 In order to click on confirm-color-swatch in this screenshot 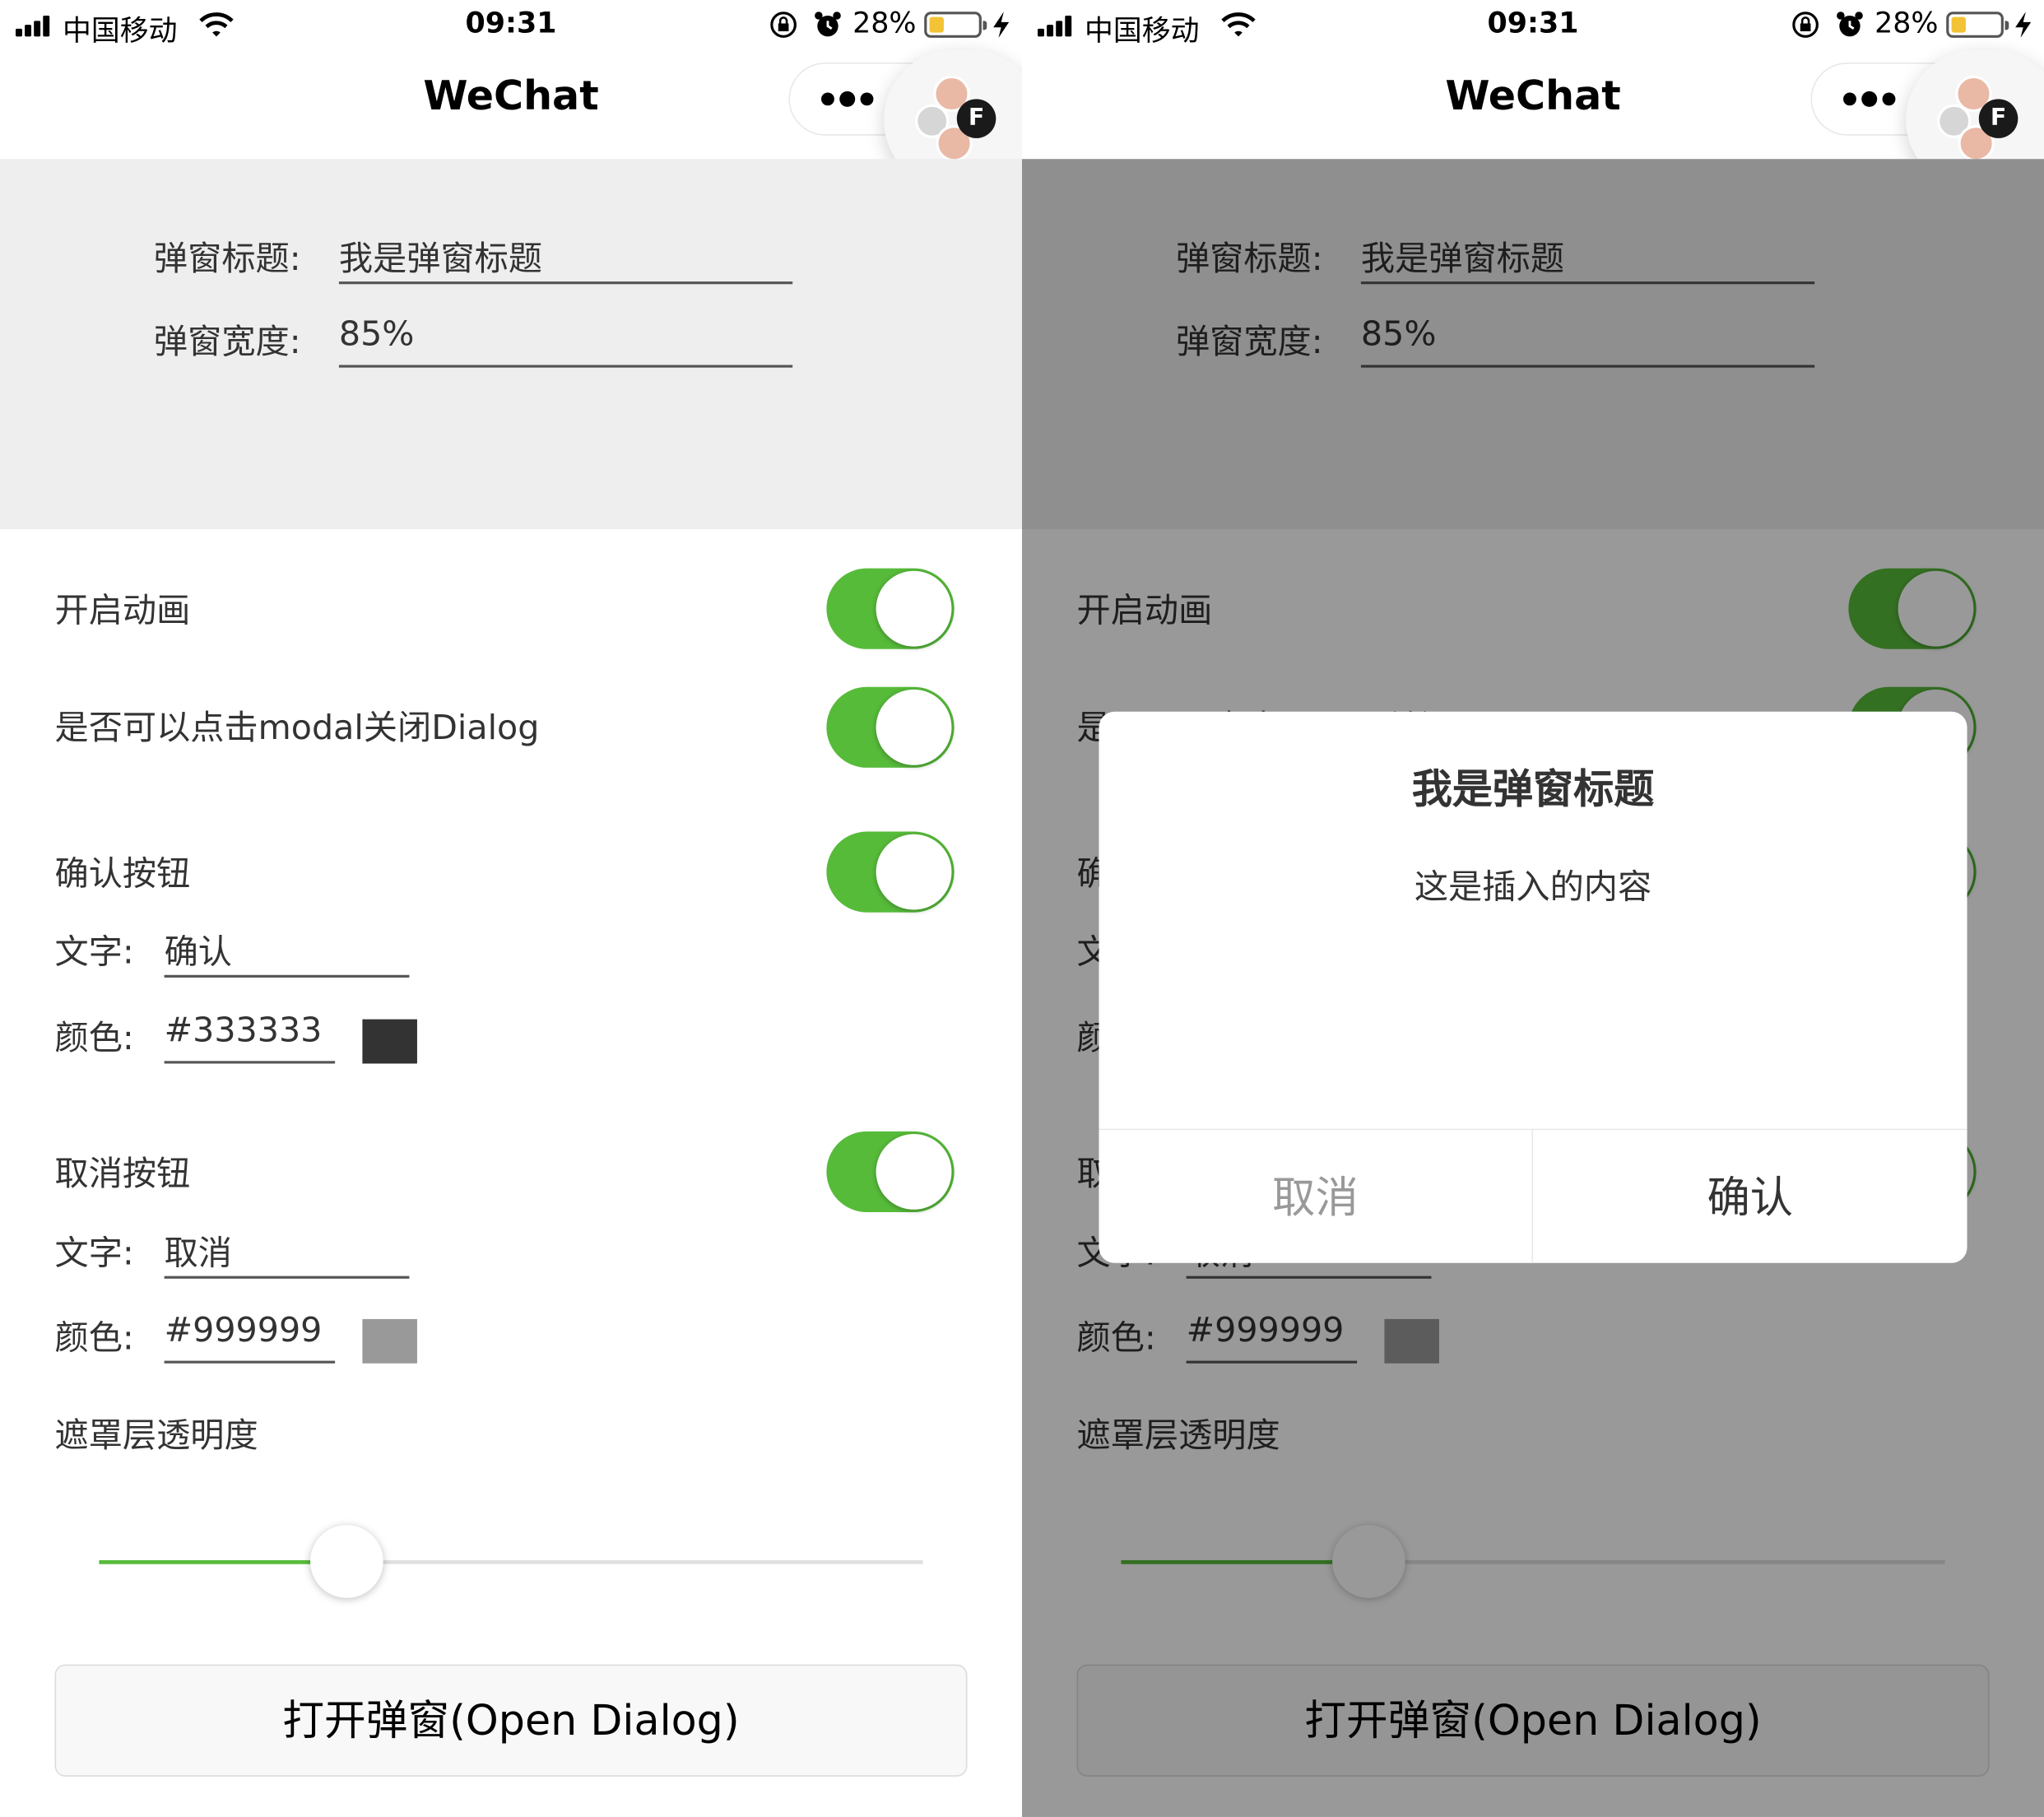, I will do `click(389, 1041)`.